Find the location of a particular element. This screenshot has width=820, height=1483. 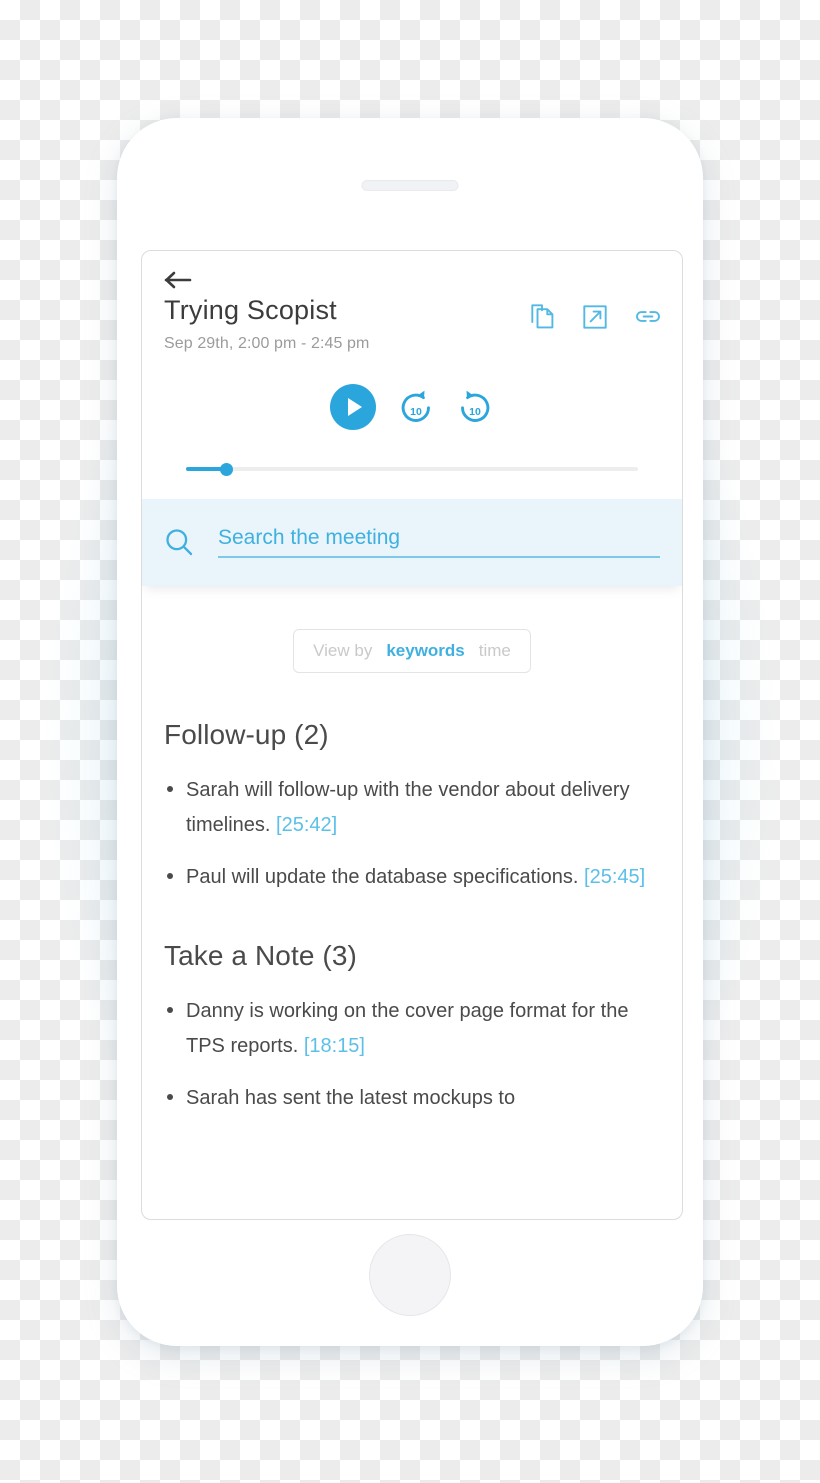

phone-speaker is located at coordinates (410, 185).